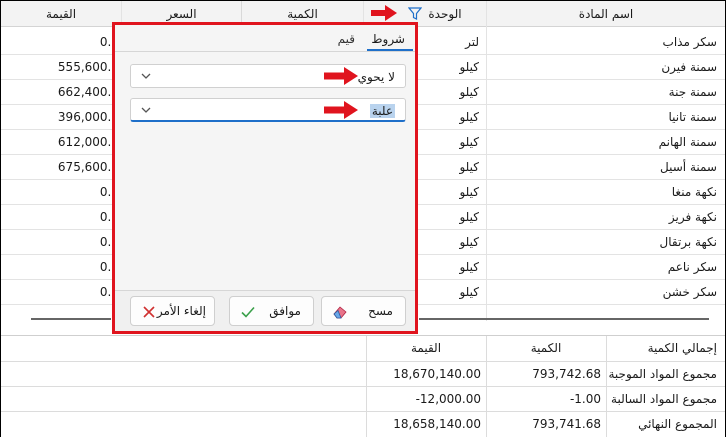  Describe the element at coordinates (380, 311) in the screenshot. I see `clear-button-label: مسح` at that location.